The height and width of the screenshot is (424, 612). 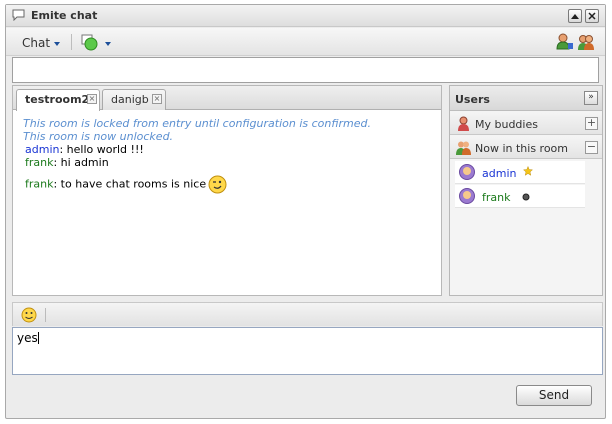 I want to click on user-name: admin, so click(x=499, y=173).